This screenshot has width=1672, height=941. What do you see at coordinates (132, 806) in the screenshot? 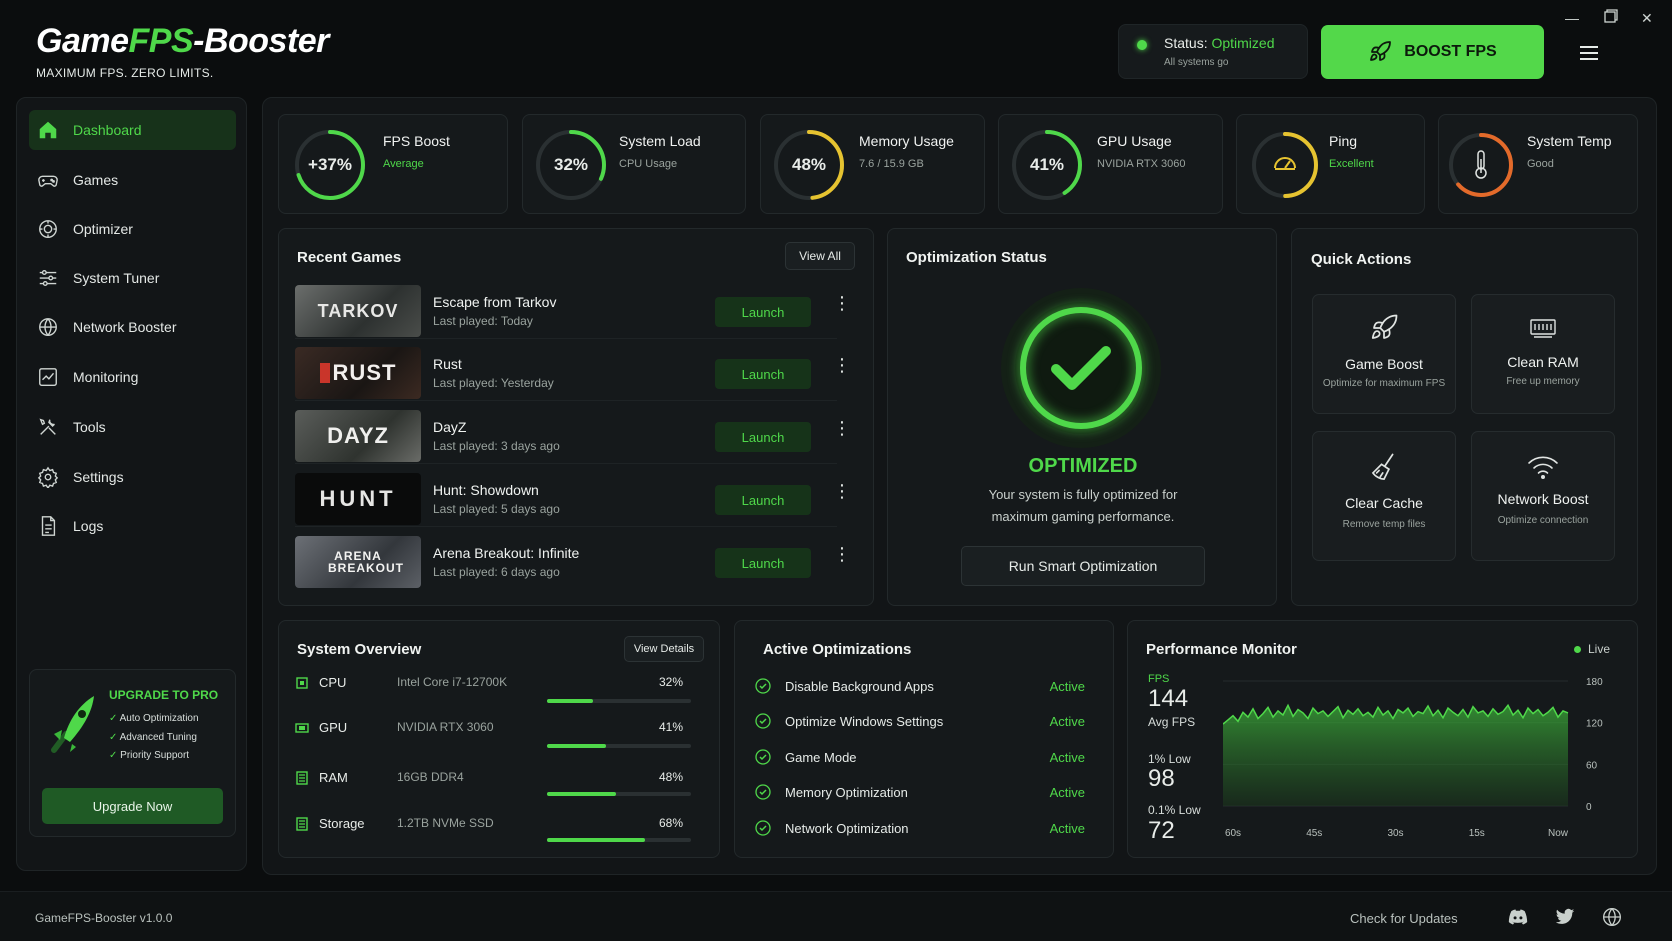
I see `upgrade-now-button: Upgrade Now` at bounding box center [132, 806].